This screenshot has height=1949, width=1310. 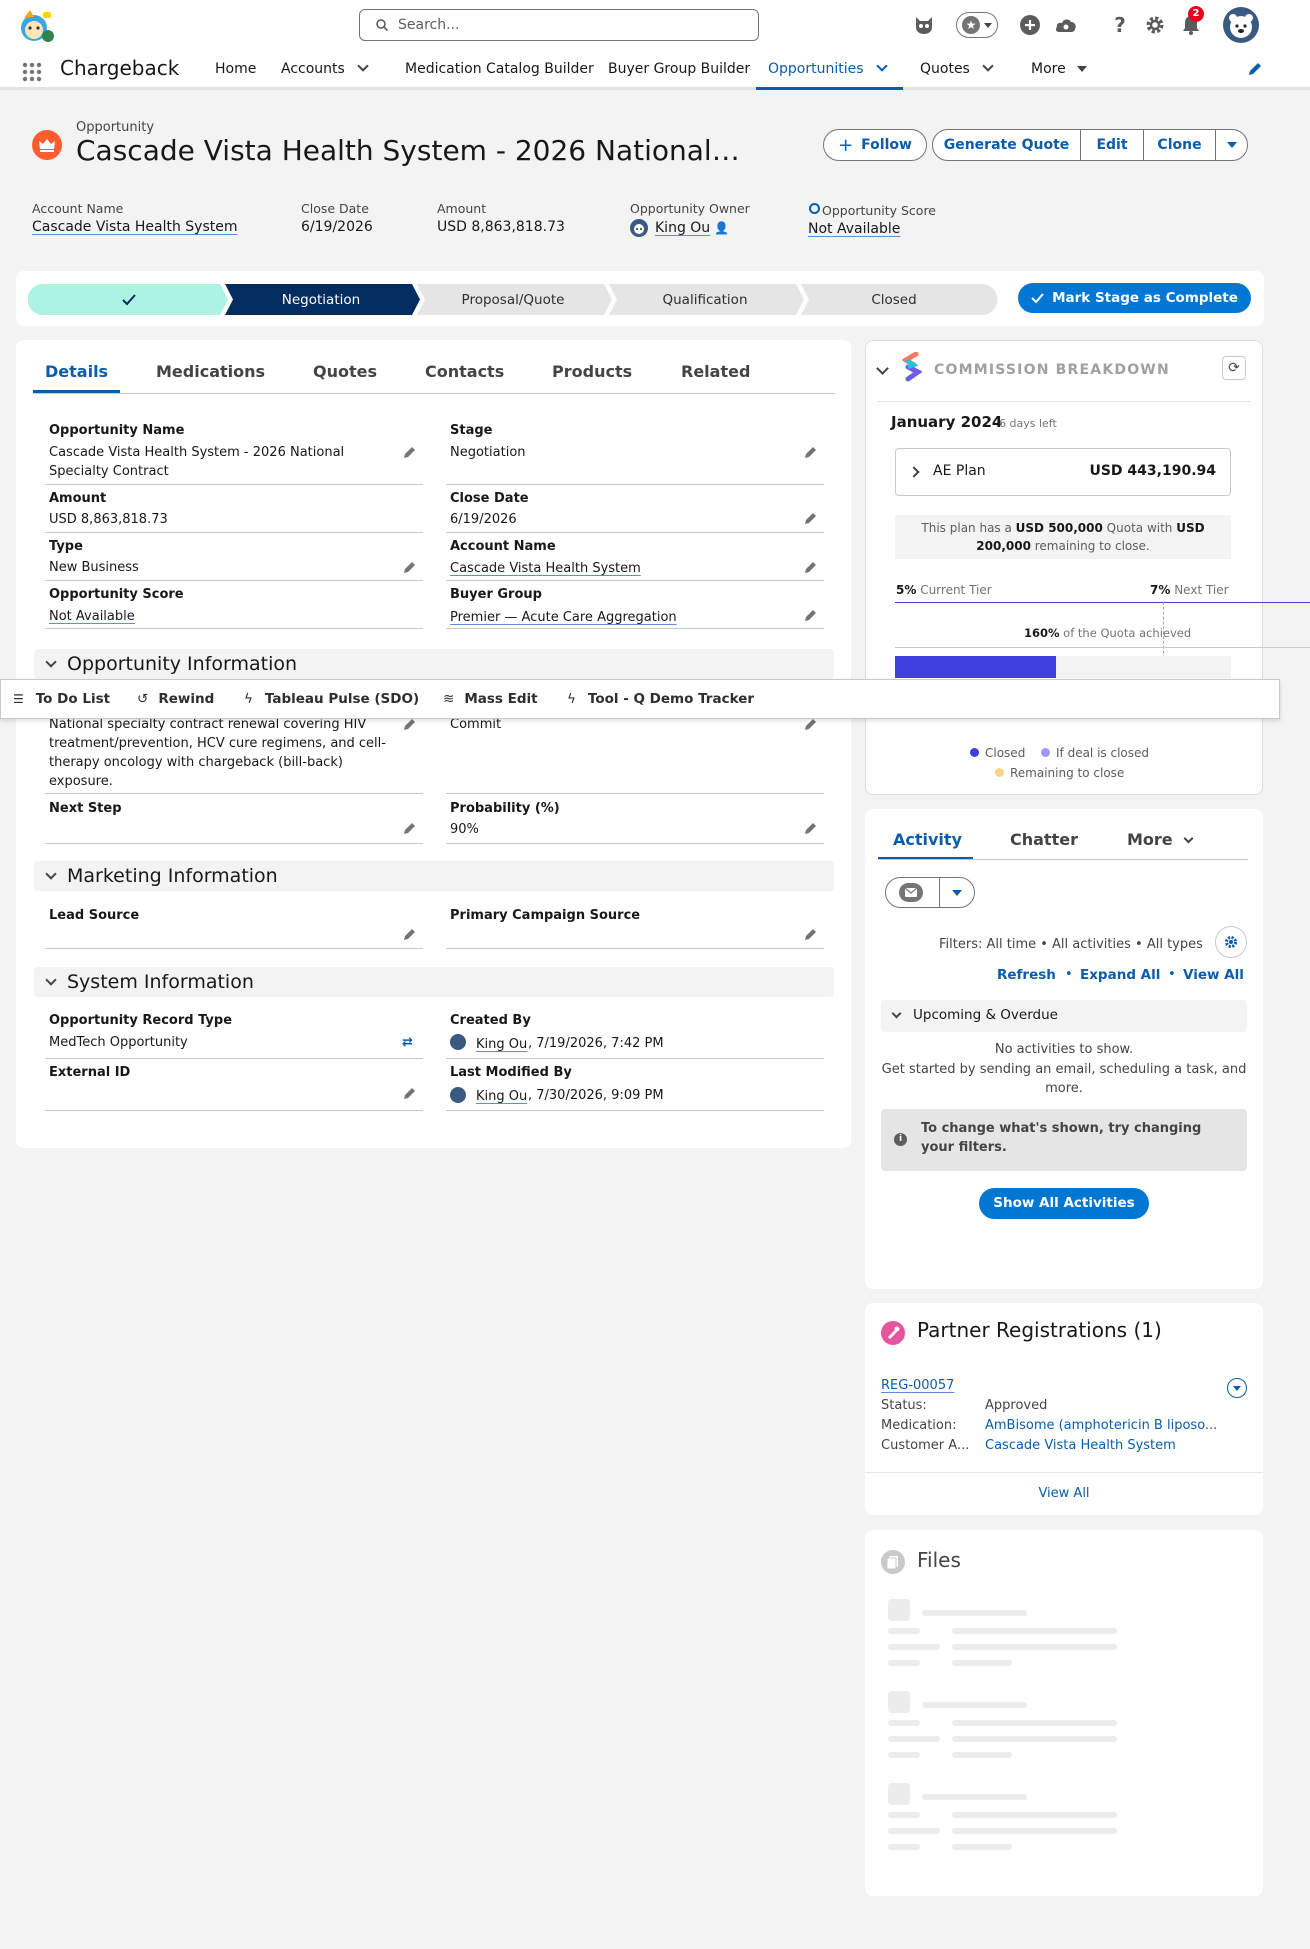 I want to click on nav-item-accounts: Accounts, so click(x=325, y=68).